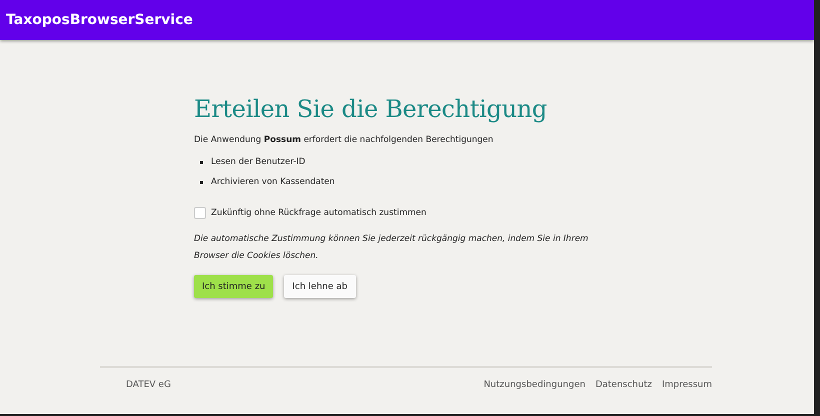 The height and width of the screenshot is (416, 820). I want to click on company-name: DATEV eG, so click(148, 385).